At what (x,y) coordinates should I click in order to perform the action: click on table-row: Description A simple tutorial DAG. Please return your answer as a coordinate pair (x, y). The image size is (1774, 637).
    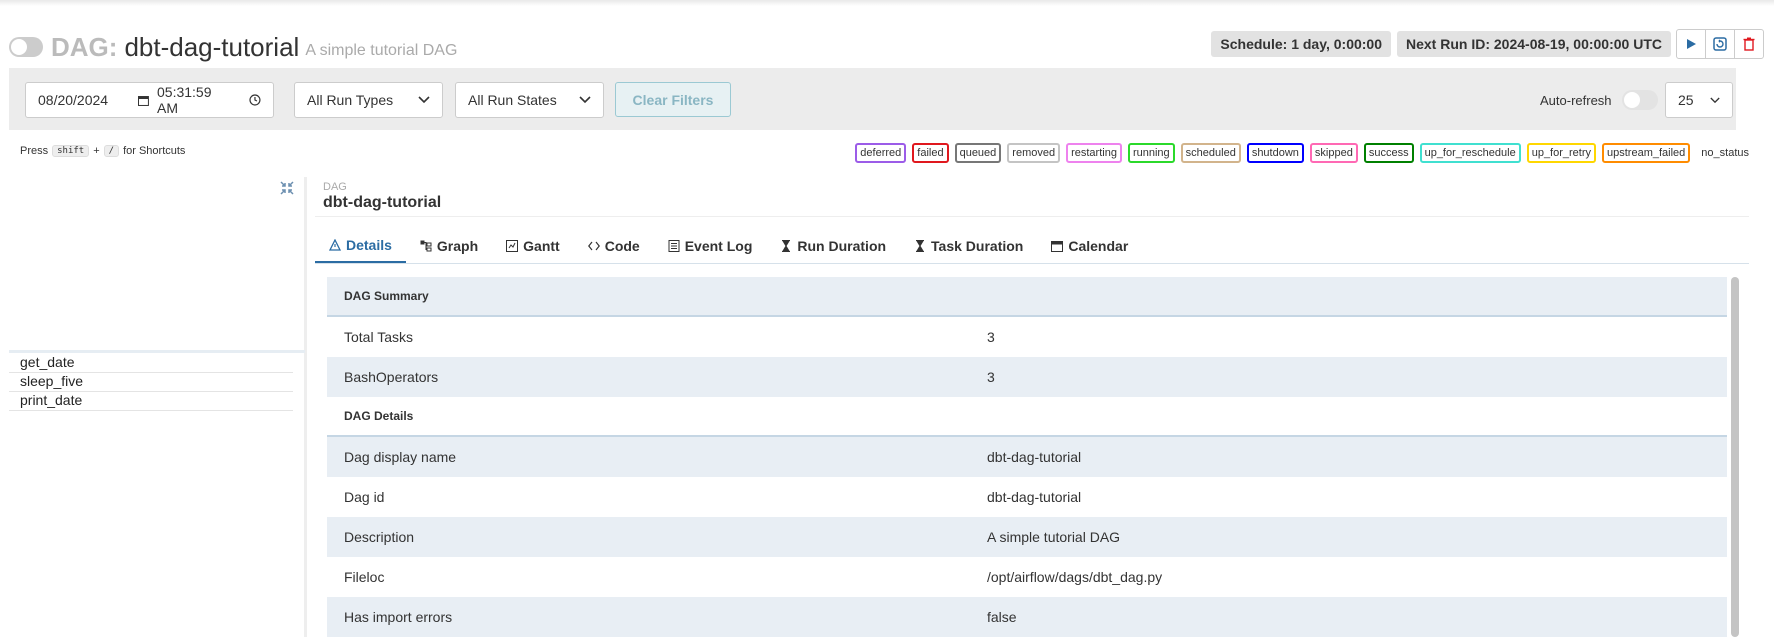
    Looking at the image, I should click on (1027, 537).